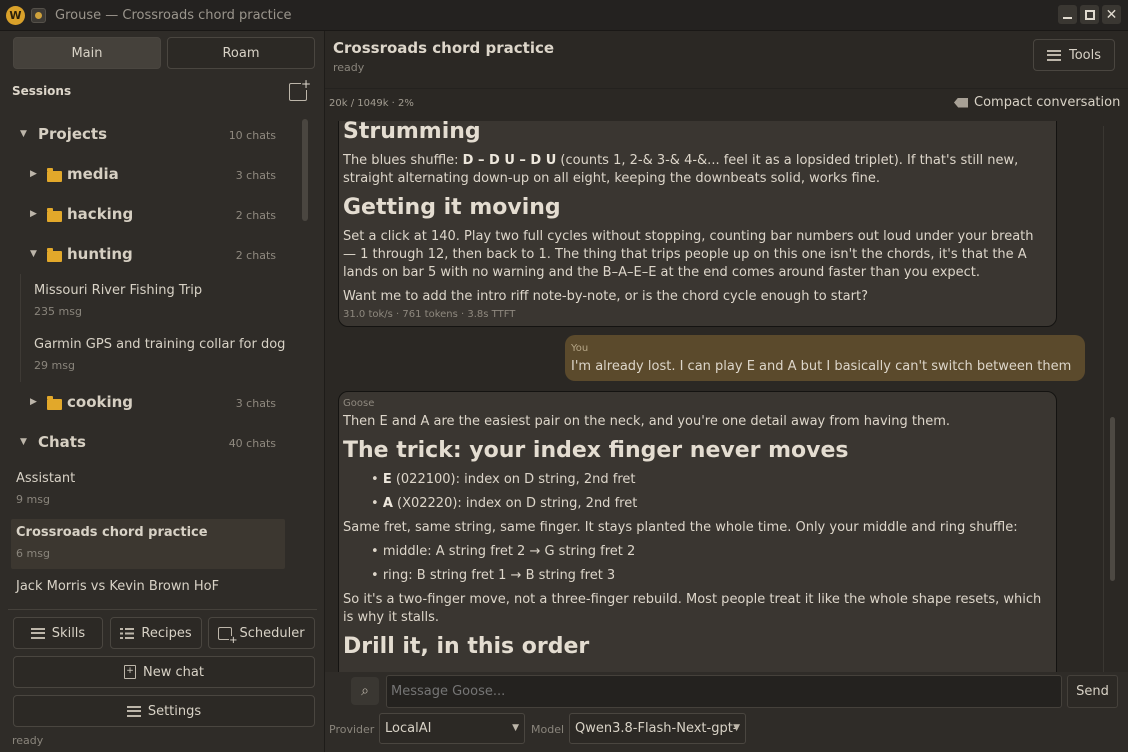 The image size is (1128, 752). Describe the element at coordinates (150, 489) in the screenshot. I see `list-item: Assistant 9 msg` at that location.